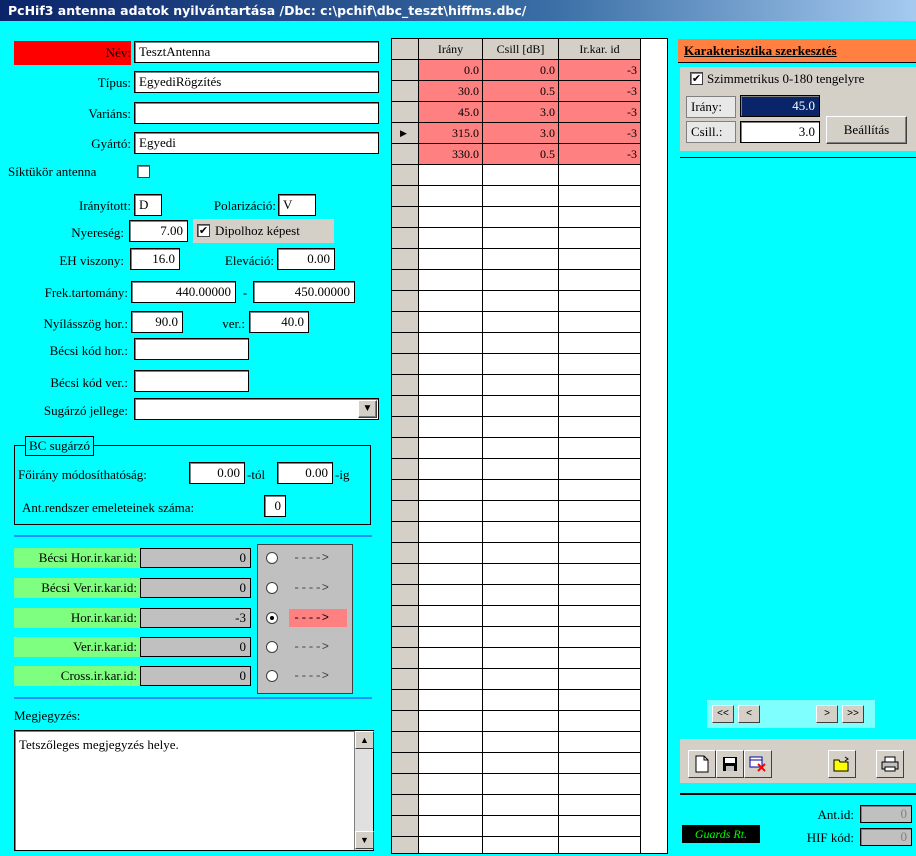  Describe the element at coordinates (155, 259) in the screenshot. I see `eh-ratio-input: 16.0` at that location.